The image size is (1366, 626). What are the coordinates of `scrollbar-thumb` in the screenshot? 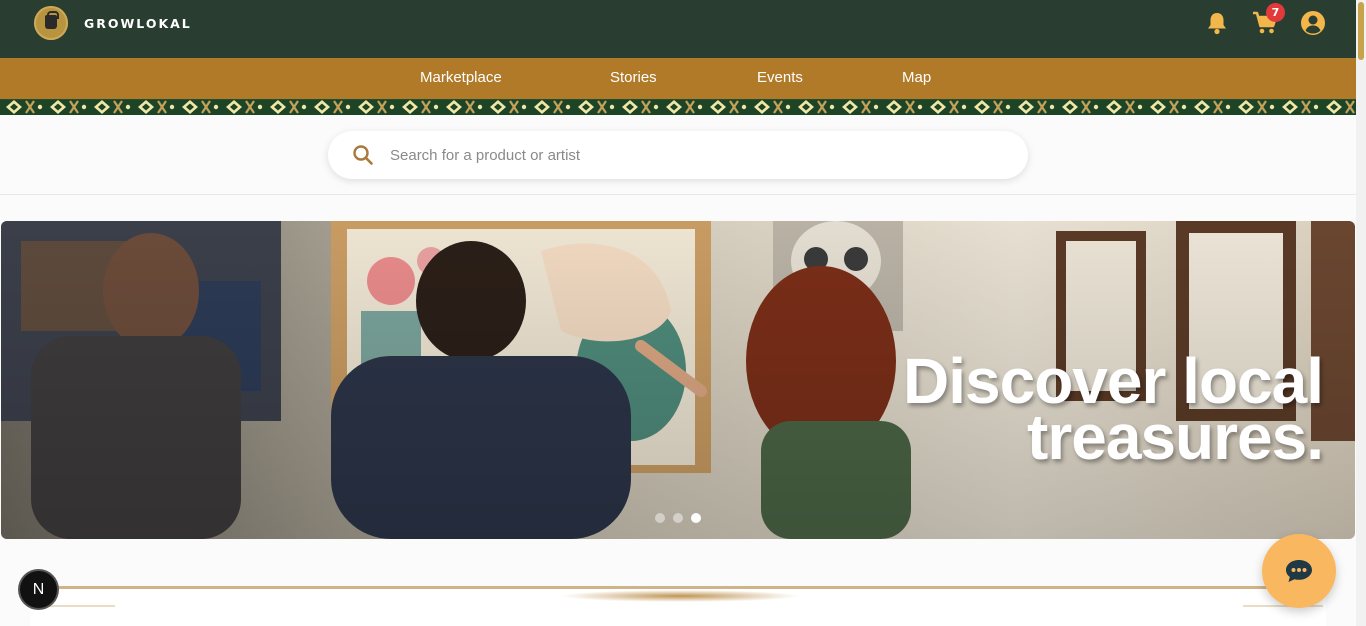 It's located at (1361, 31).